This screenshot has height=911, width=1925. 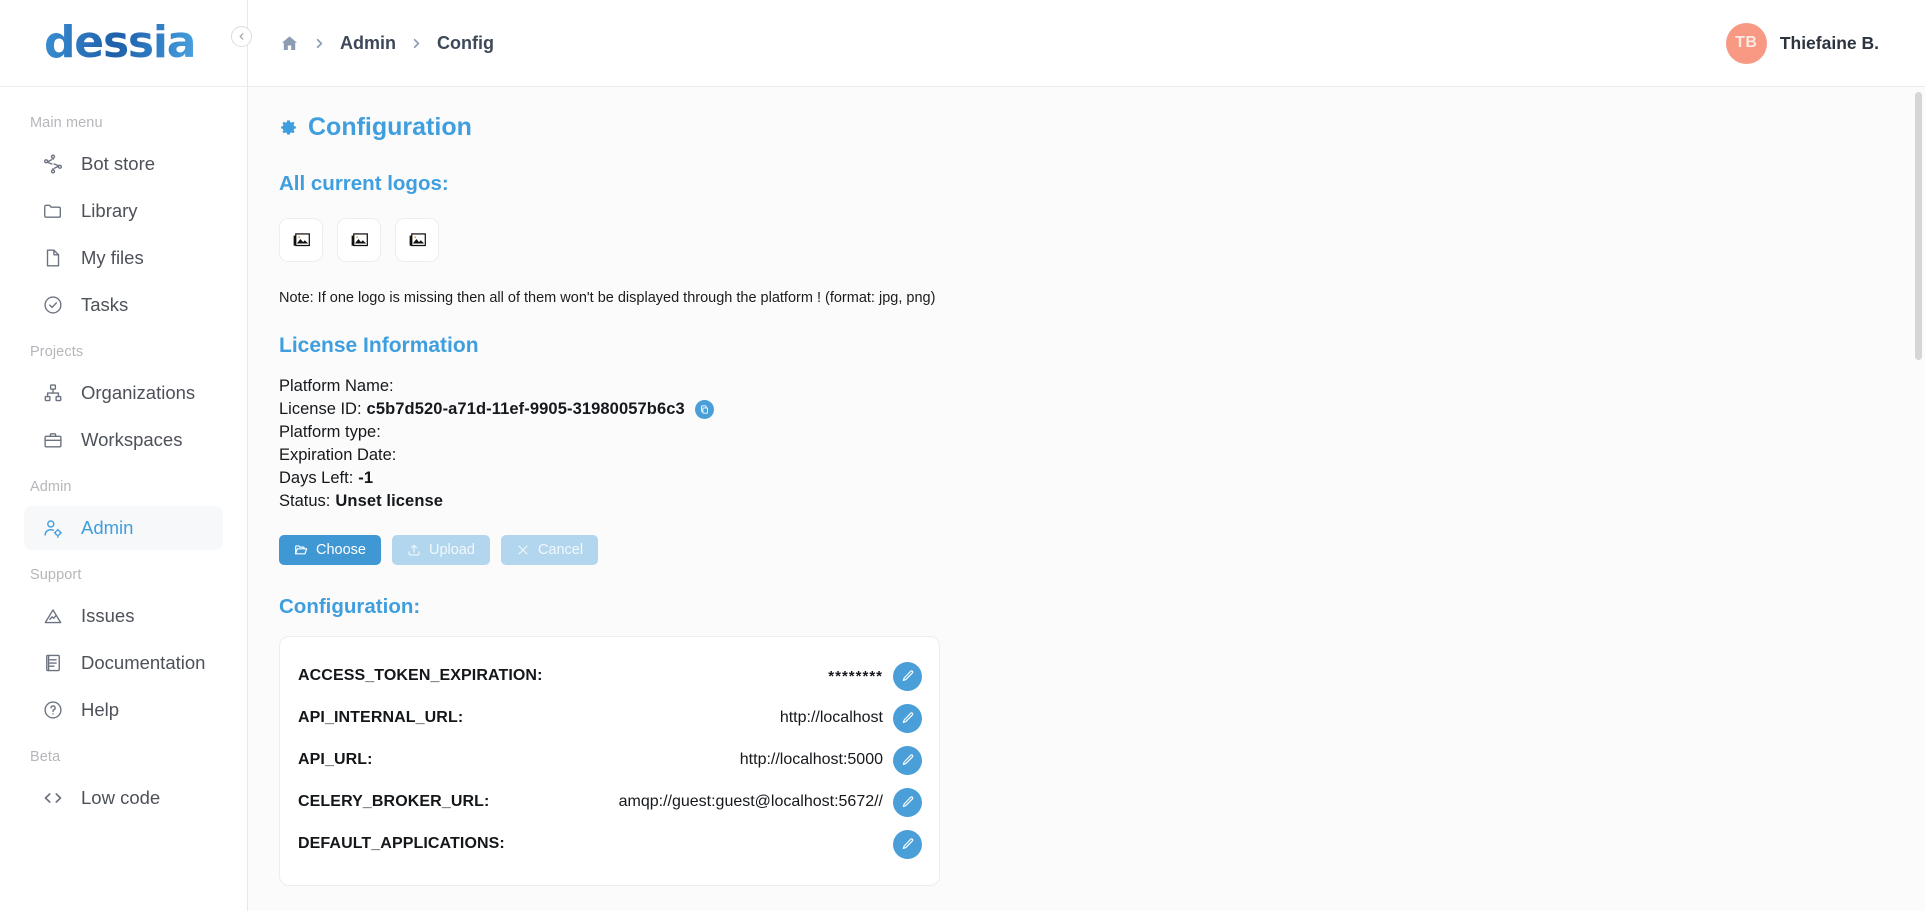 I want to click on sidebar-item-low-code: Low code, so click(x=123, y=798).